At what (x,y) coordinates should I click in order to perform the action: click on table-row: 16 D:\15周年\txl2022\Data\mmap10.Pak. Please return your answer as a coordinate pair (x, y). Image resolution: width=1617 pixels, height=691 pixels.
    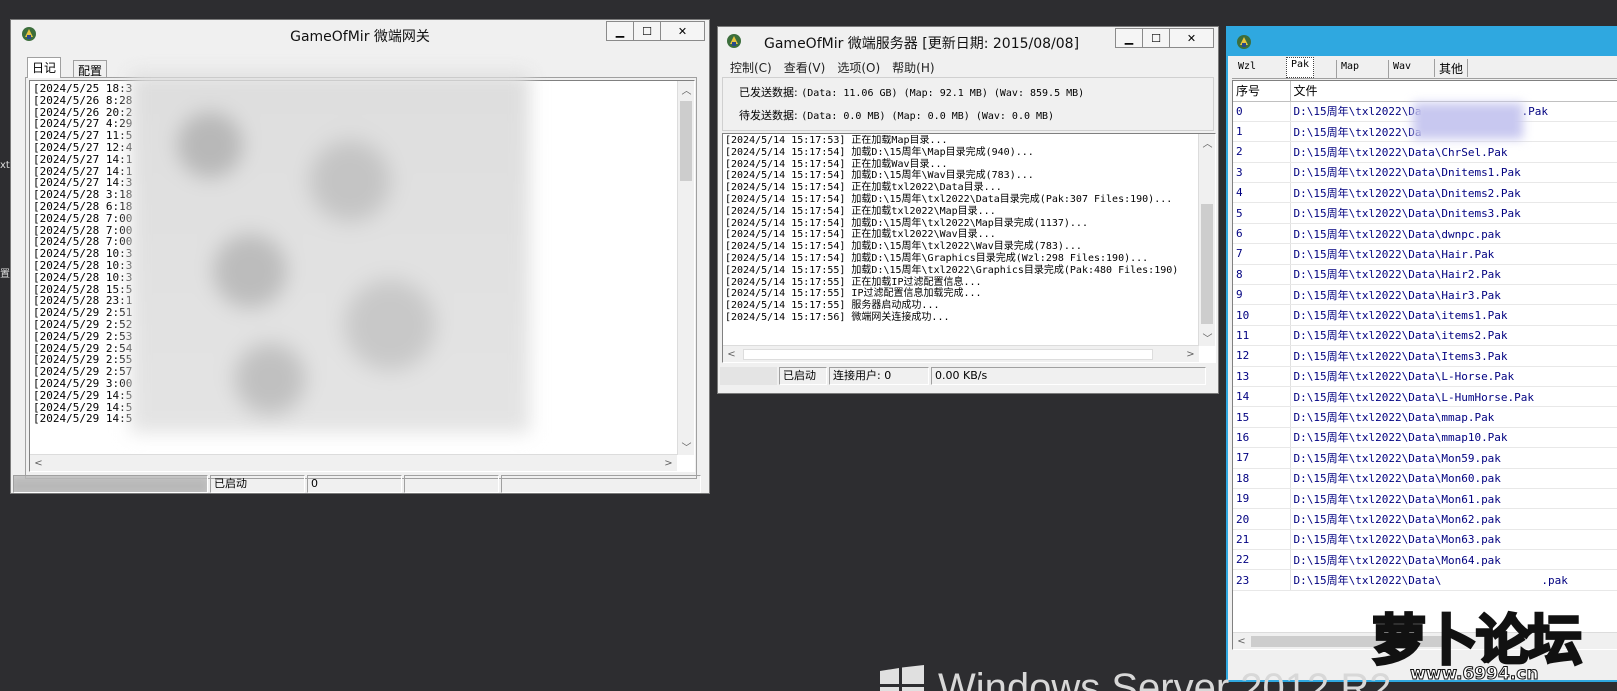
    Looking at the image, I should click on (1425, 438).